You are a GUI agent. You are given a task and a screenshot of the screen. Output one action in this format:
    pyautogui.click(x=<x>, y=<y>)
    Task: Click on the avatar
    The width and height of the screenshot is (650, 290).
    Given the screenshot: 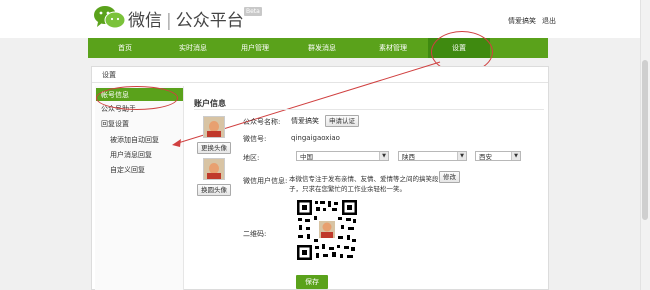 What is the action you would take?
    pyautogui.click(x=214, y=127)
    